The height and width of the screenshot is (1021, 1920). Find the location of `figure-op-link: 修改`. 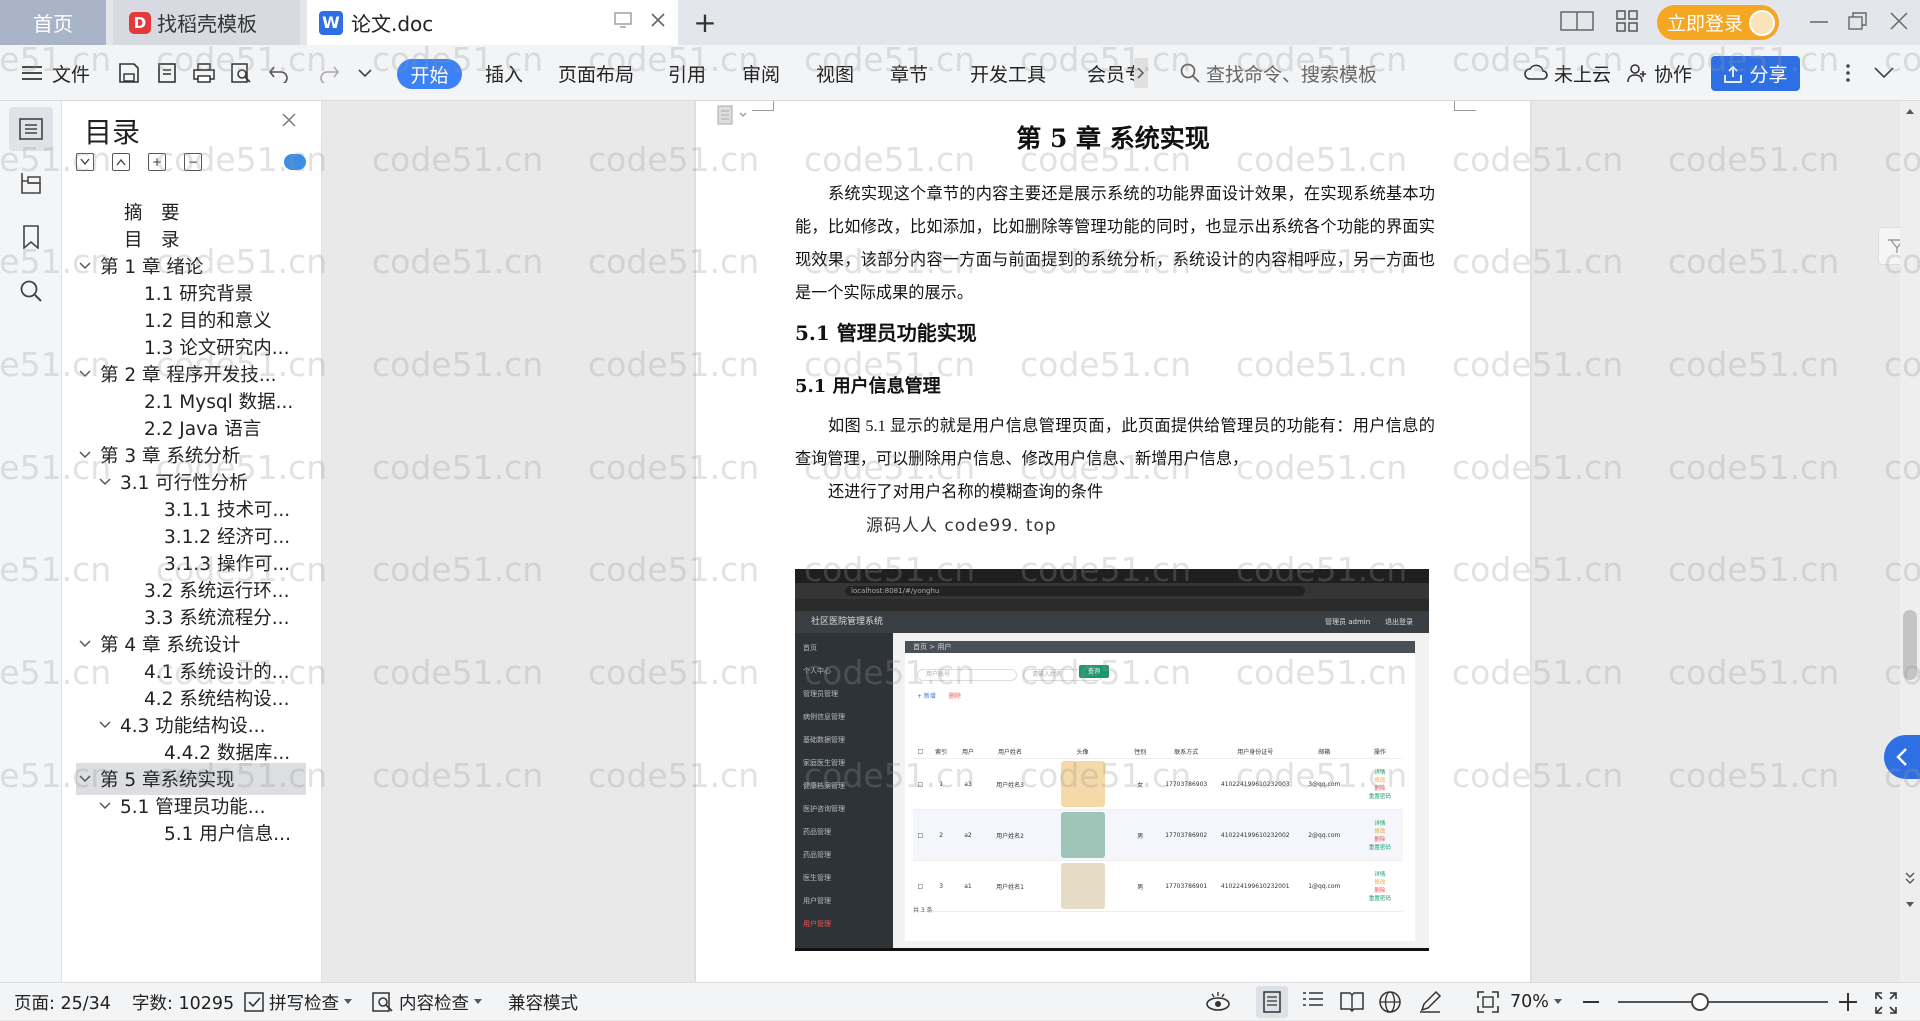

figure-op-link: 修改 is located at coordinates (1380, 883).